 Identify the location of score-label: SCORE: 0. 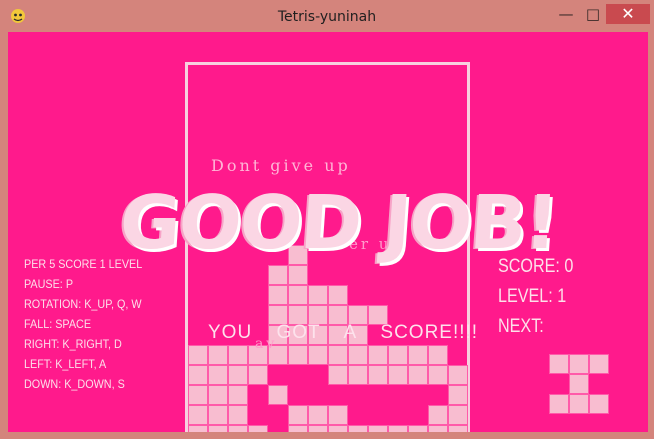
(536, 266).